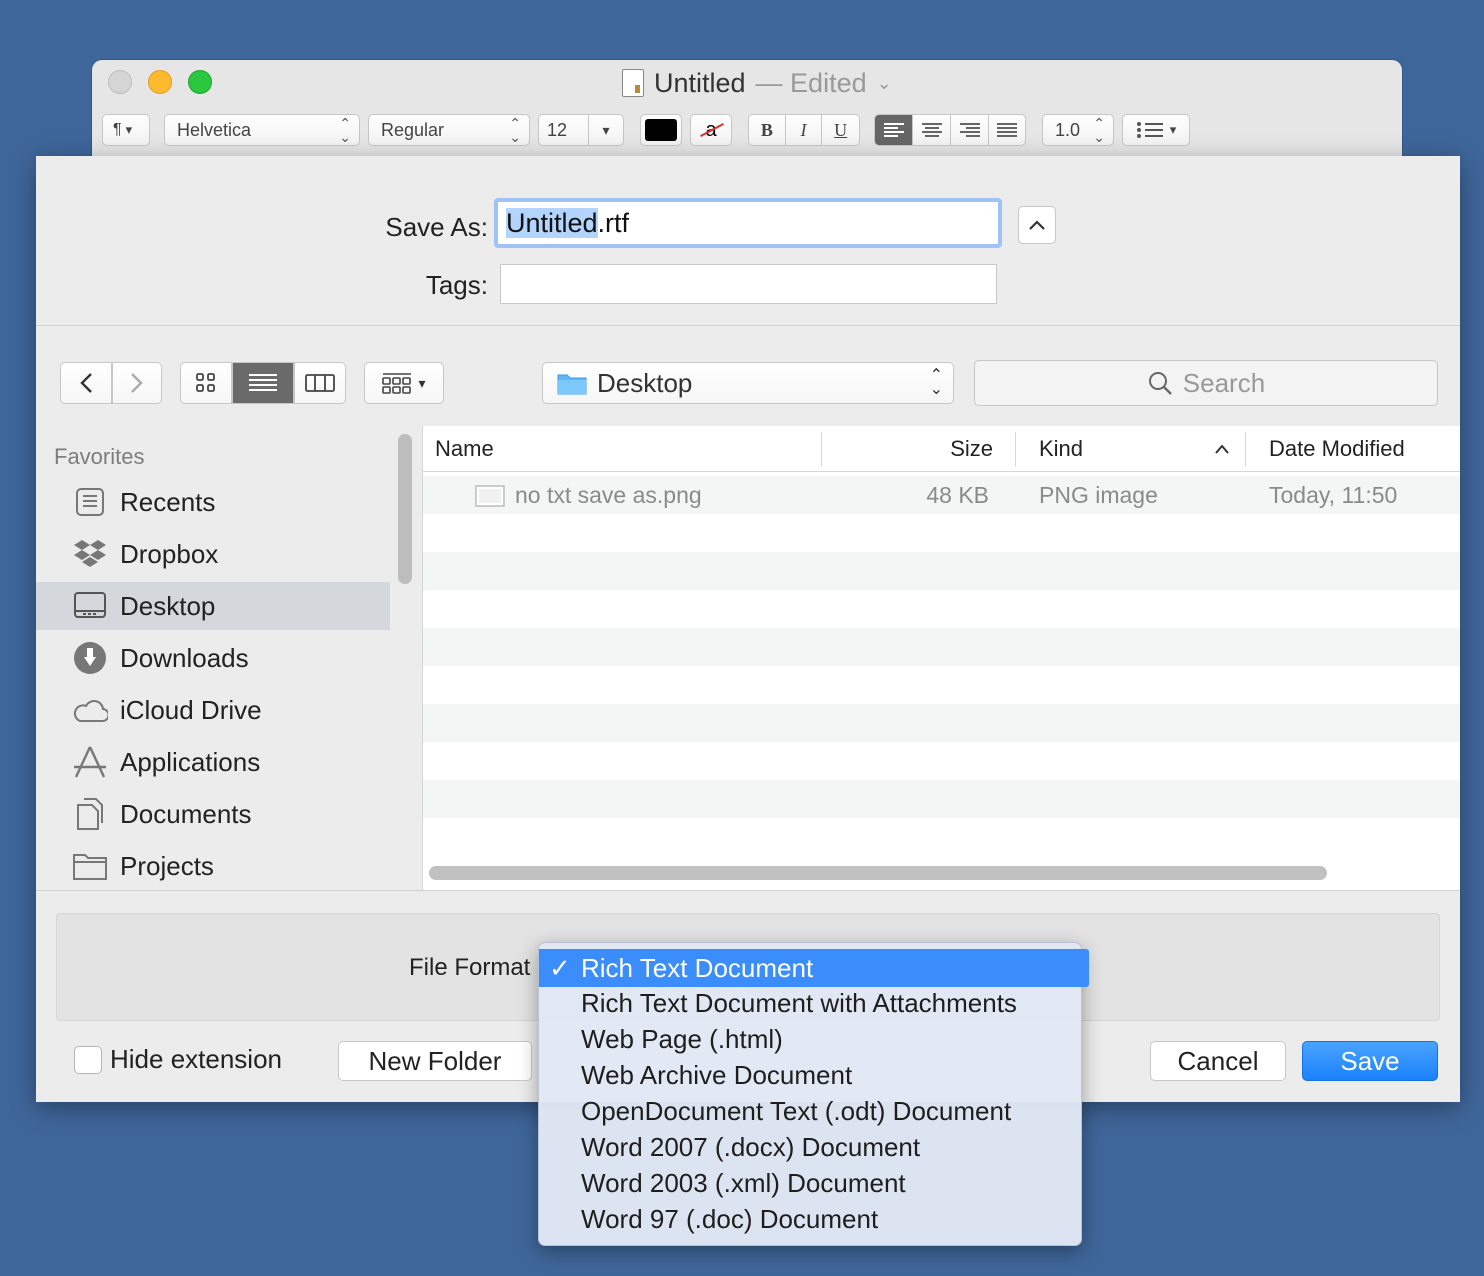  What do you see at coordinates (1218, 1061) in the screenshot?
I see `cancel-button: Cancel` at bounding box center [1218, 1061].